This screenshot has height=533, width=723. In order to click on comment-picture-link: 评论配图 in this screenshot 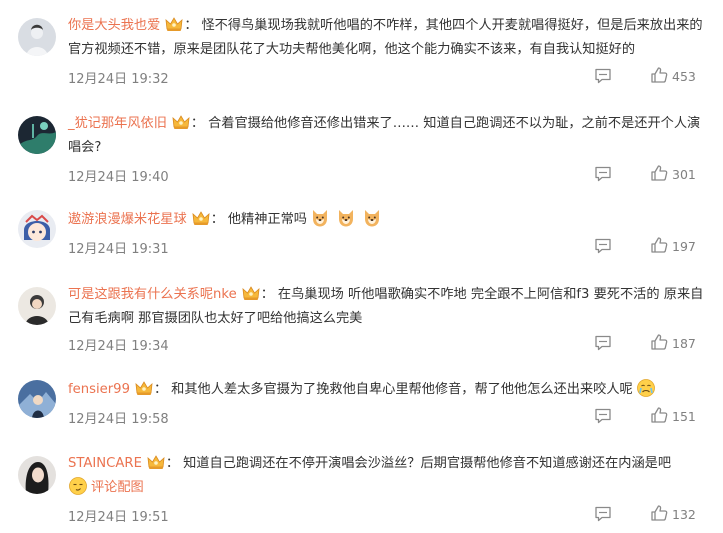, I will do `click(117, 487)`.